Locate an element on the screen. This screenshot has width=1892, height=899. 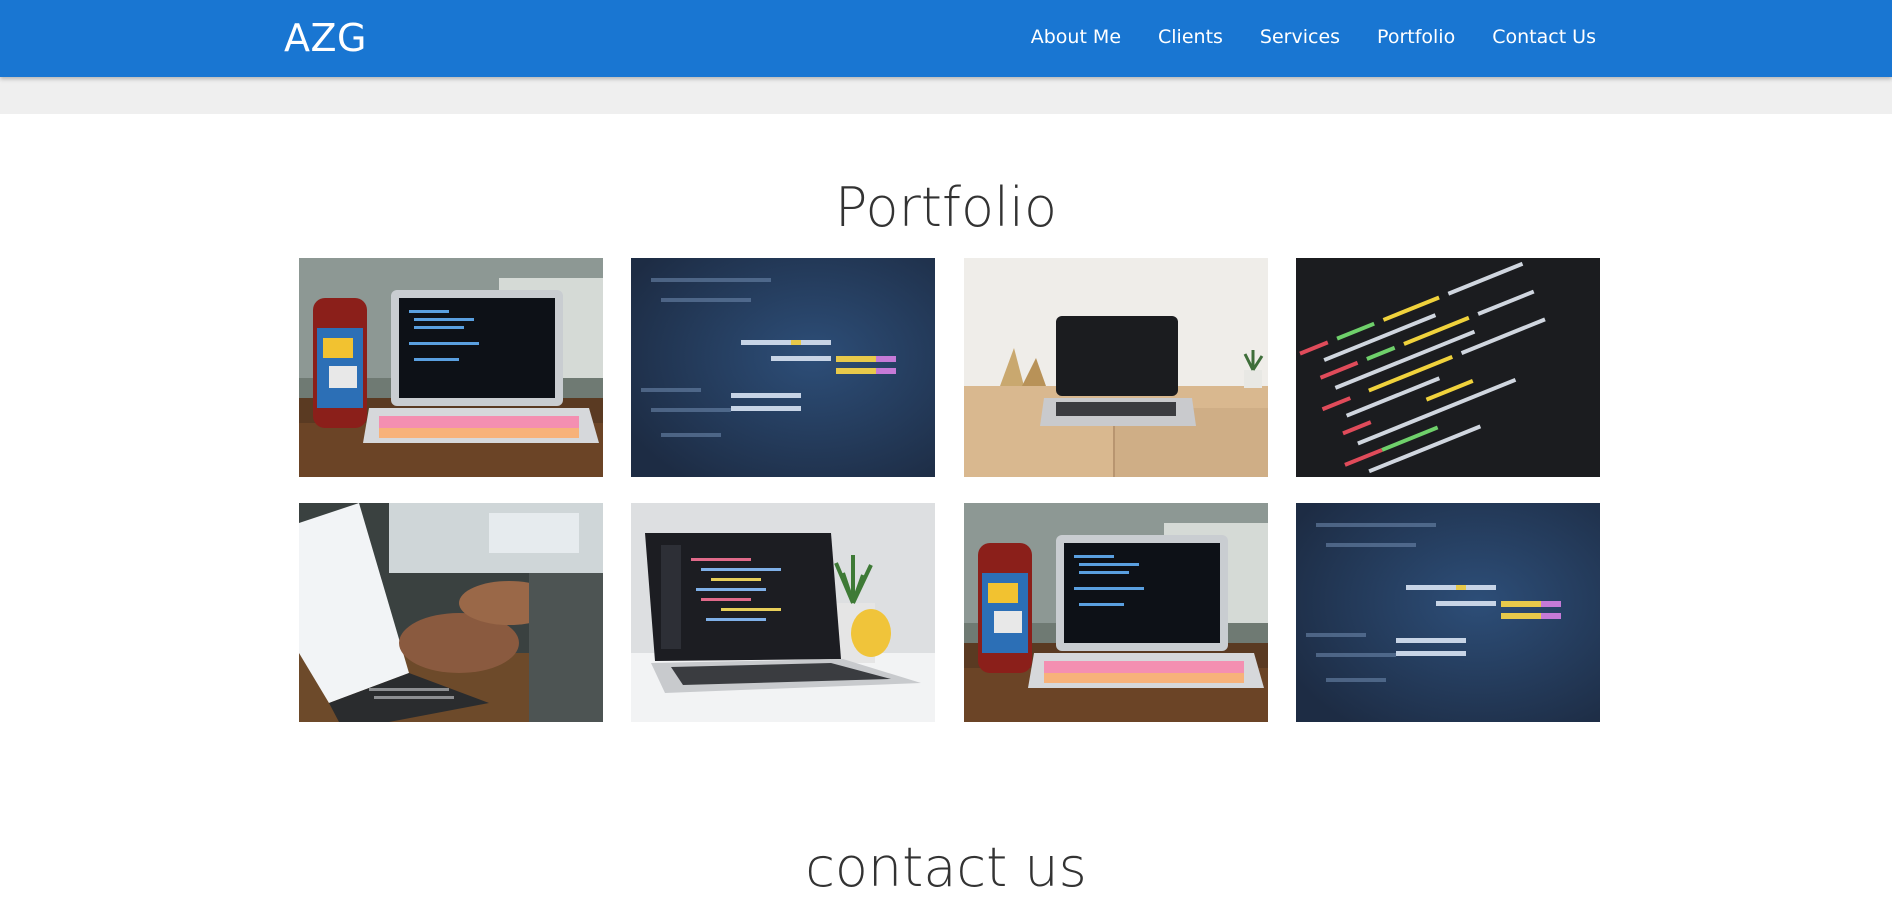
nav-item-services: Services is located at coordinates (1300, 37).